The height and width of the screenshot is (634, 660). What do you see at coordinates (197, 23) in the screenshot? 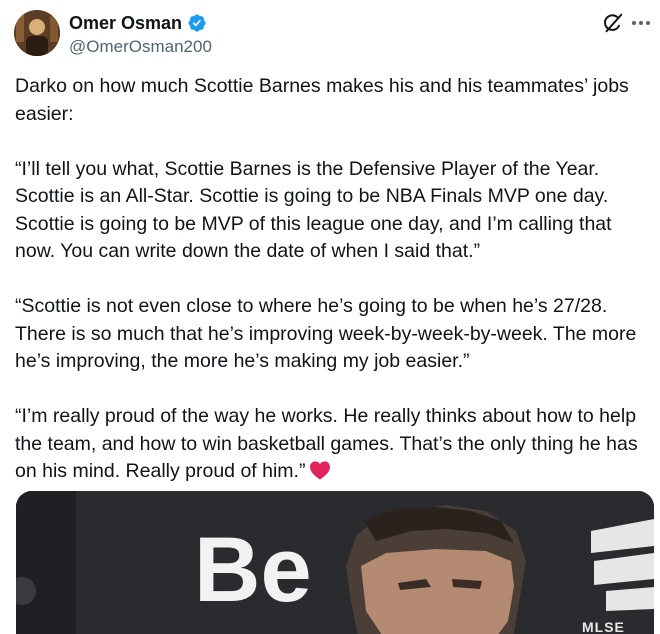
I see `verified-badge-icon` at bounding box center [197, 23].